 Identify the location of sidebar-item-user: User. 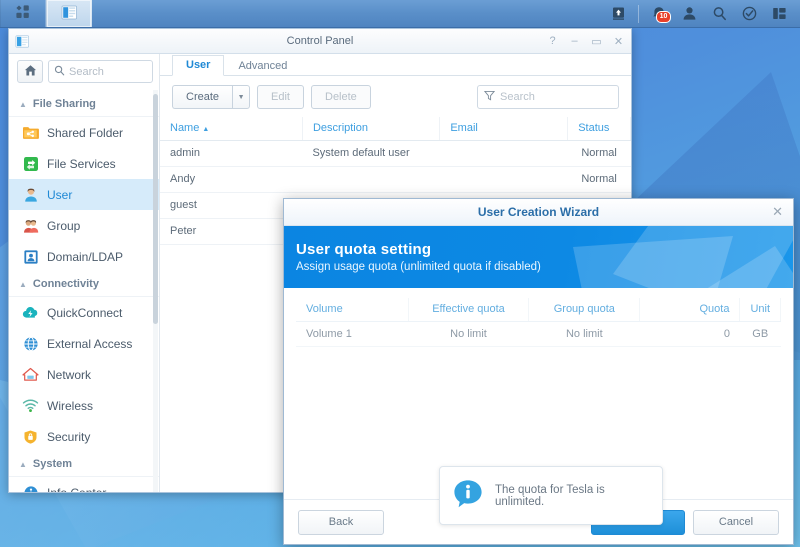
(84, 194).